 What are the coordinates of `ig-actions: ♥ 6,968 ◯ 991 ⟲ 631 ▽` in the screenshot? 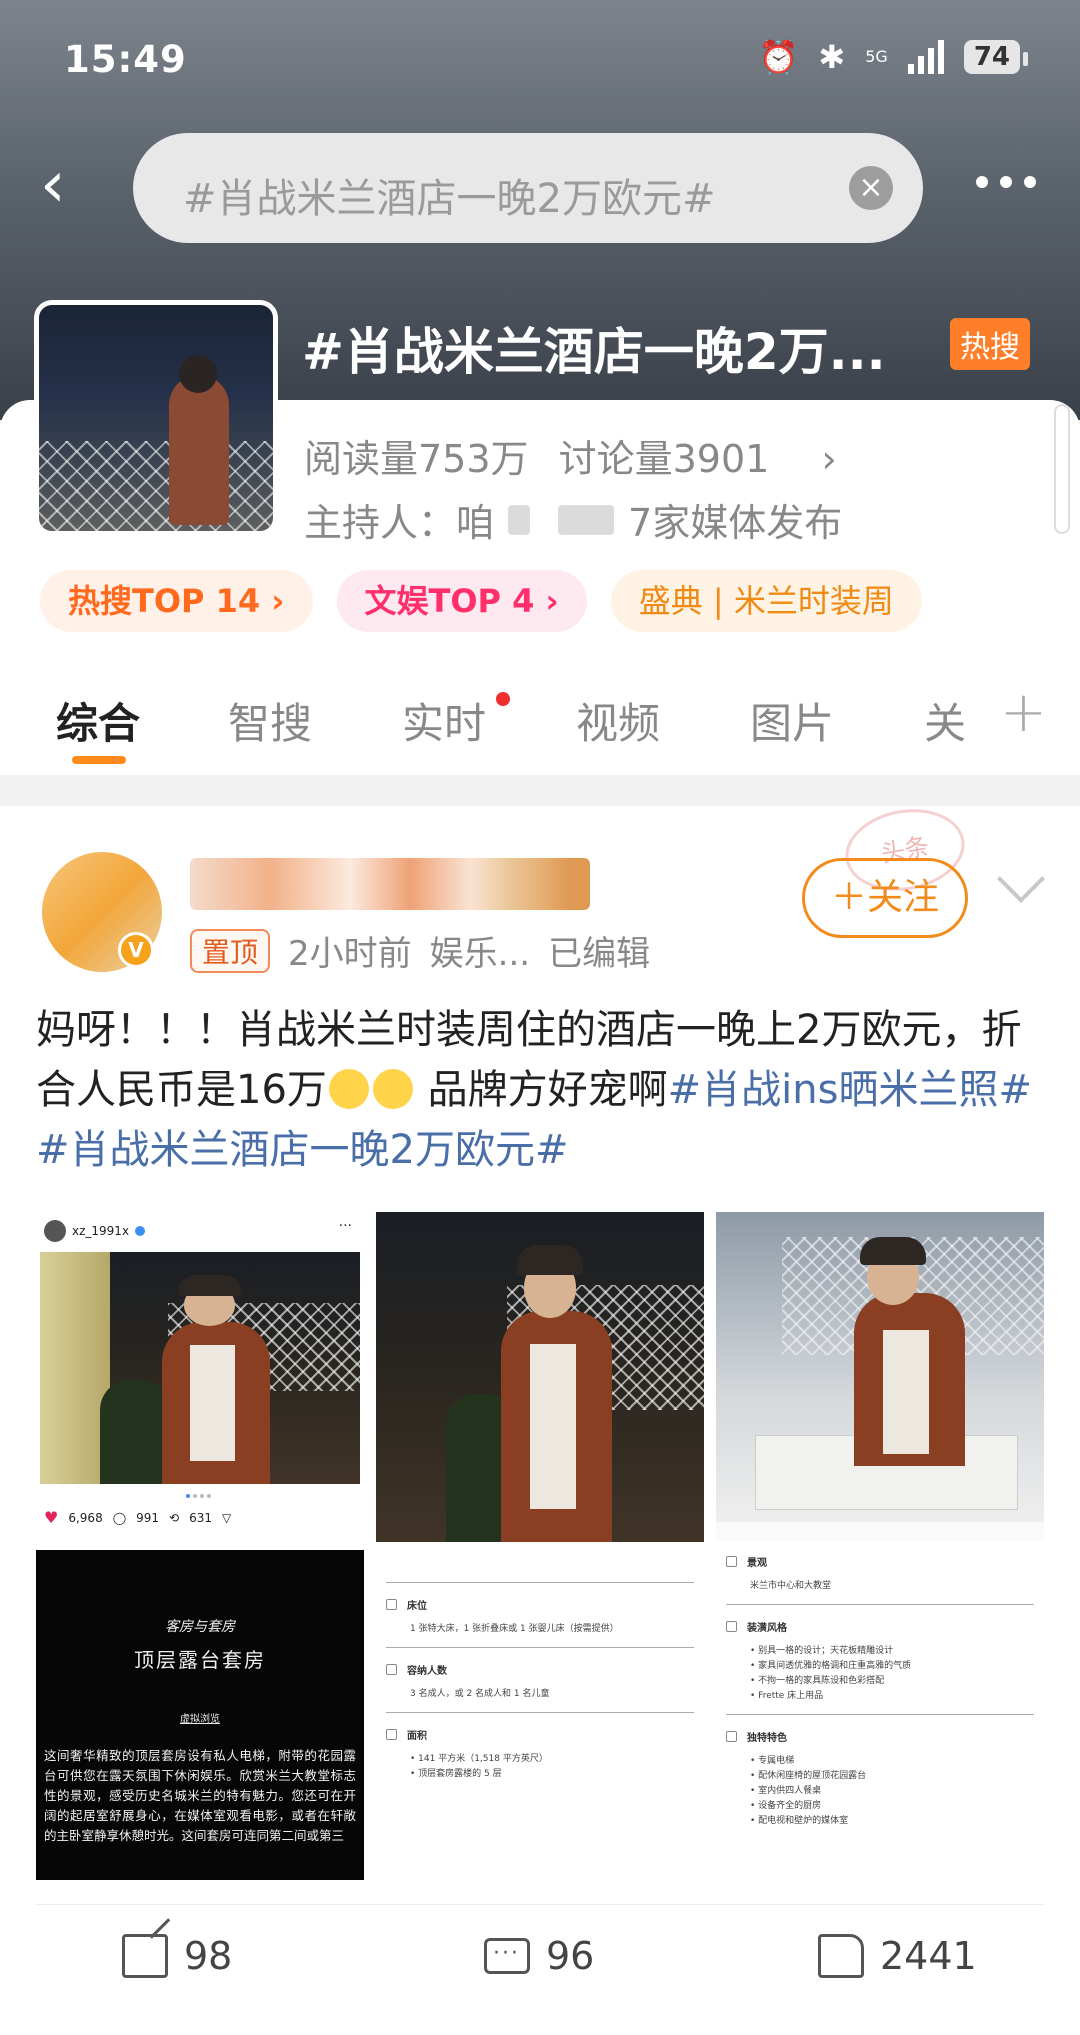 It's located at (137, 1517).